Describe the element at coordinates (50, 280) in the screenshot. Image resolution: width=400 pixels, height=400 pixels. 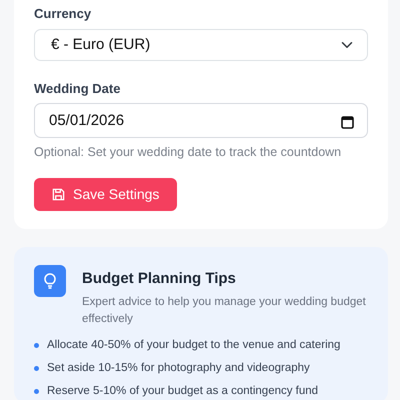
I see `lightbulb-icon` at that location.